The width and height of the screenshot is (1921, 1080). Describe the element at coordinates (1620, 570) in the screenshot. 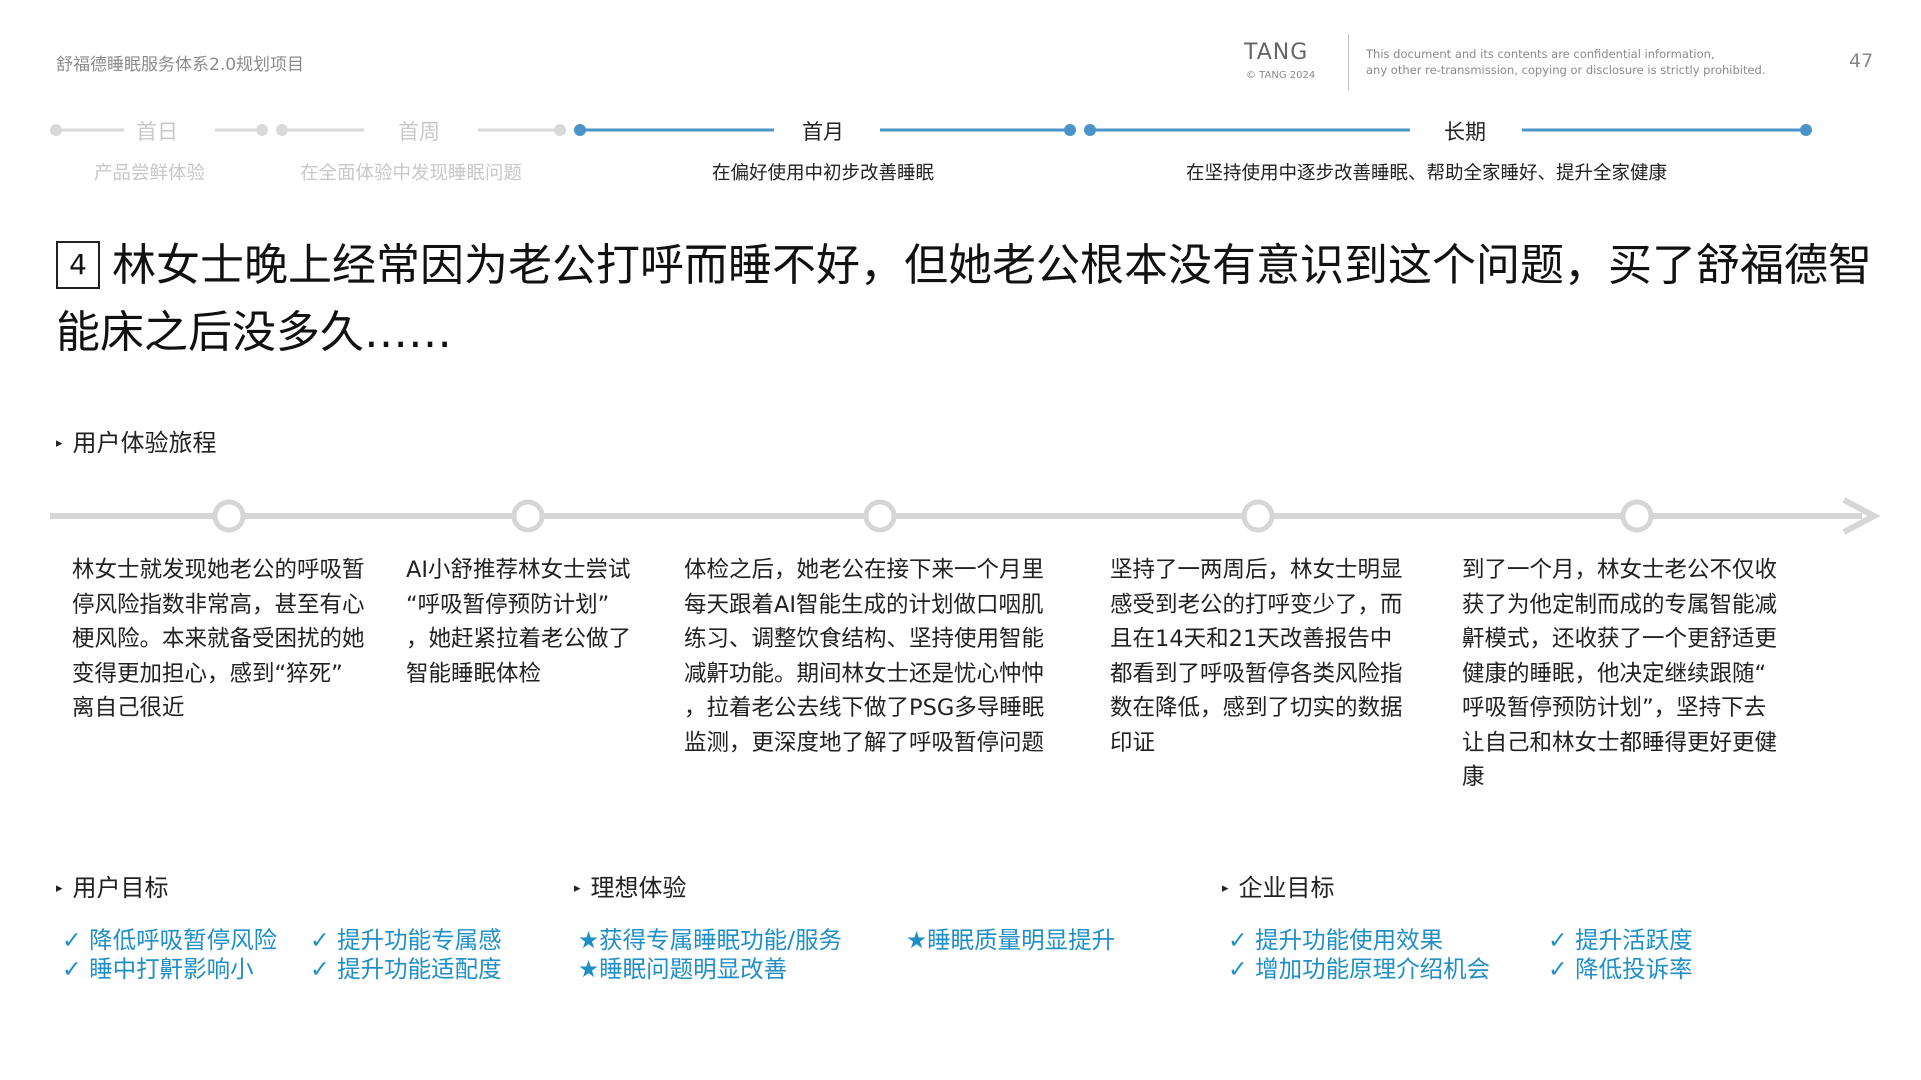

I see `journey-step-line: 到了一个月，林女士老公不仅收` at that location.